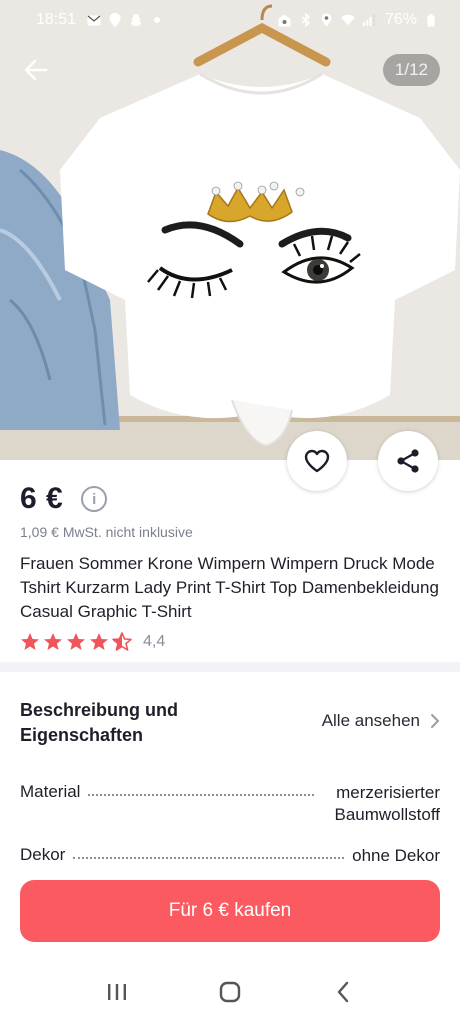 Image resolution: width=460 pixels, height=1024 pixels. What do you see at coordinates (122, 641) in the screenshot?
I see `star-half-icon` at bounding box center [122, 641].